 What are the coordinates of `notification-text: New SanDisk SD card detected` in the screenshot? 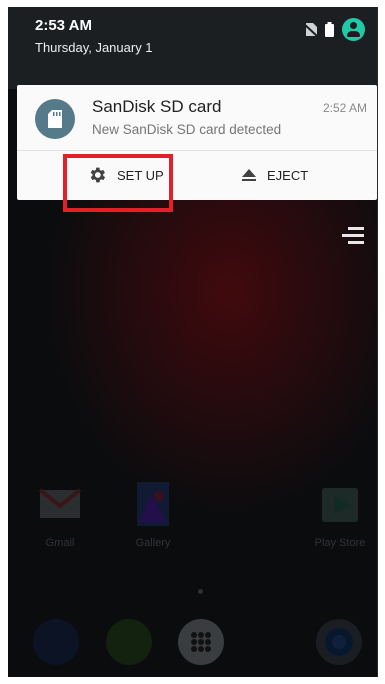 It's located at (187, 129).